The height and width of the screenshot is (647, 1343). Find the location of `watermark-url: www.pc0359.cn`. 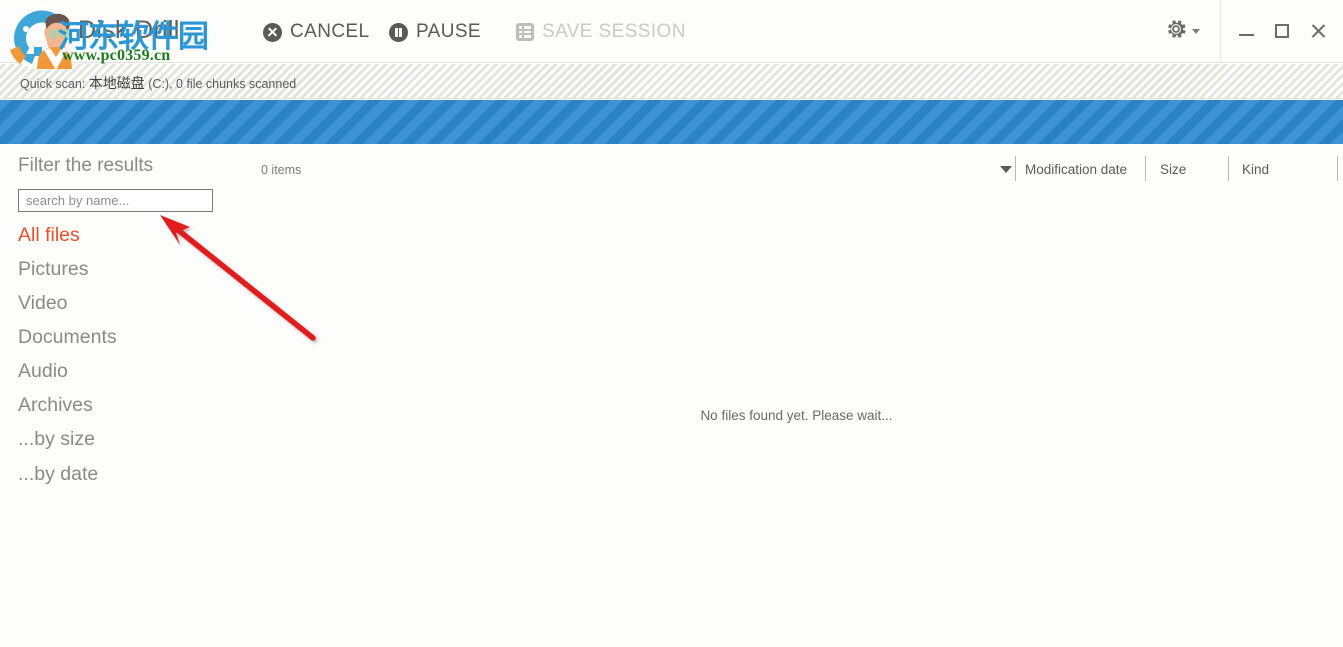

watermark-url: www.pc0359.cn is located at coordinates (116, 55).